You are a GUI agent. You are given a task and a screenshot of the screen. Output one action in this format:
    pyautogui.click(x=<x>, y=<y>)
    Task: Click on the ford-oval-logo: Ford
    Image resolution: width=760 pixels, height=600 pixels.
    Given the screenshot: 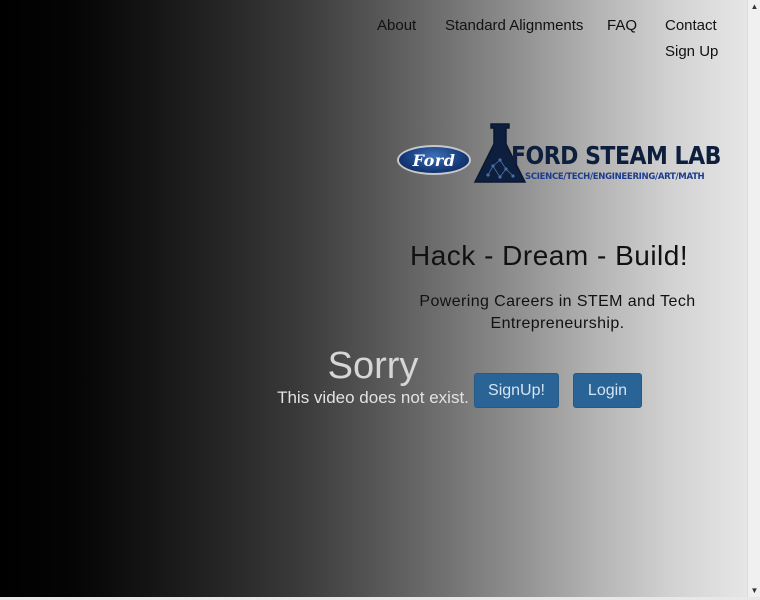 What is the action you would take?
    pyautogui.click(x=434, y=160)
    